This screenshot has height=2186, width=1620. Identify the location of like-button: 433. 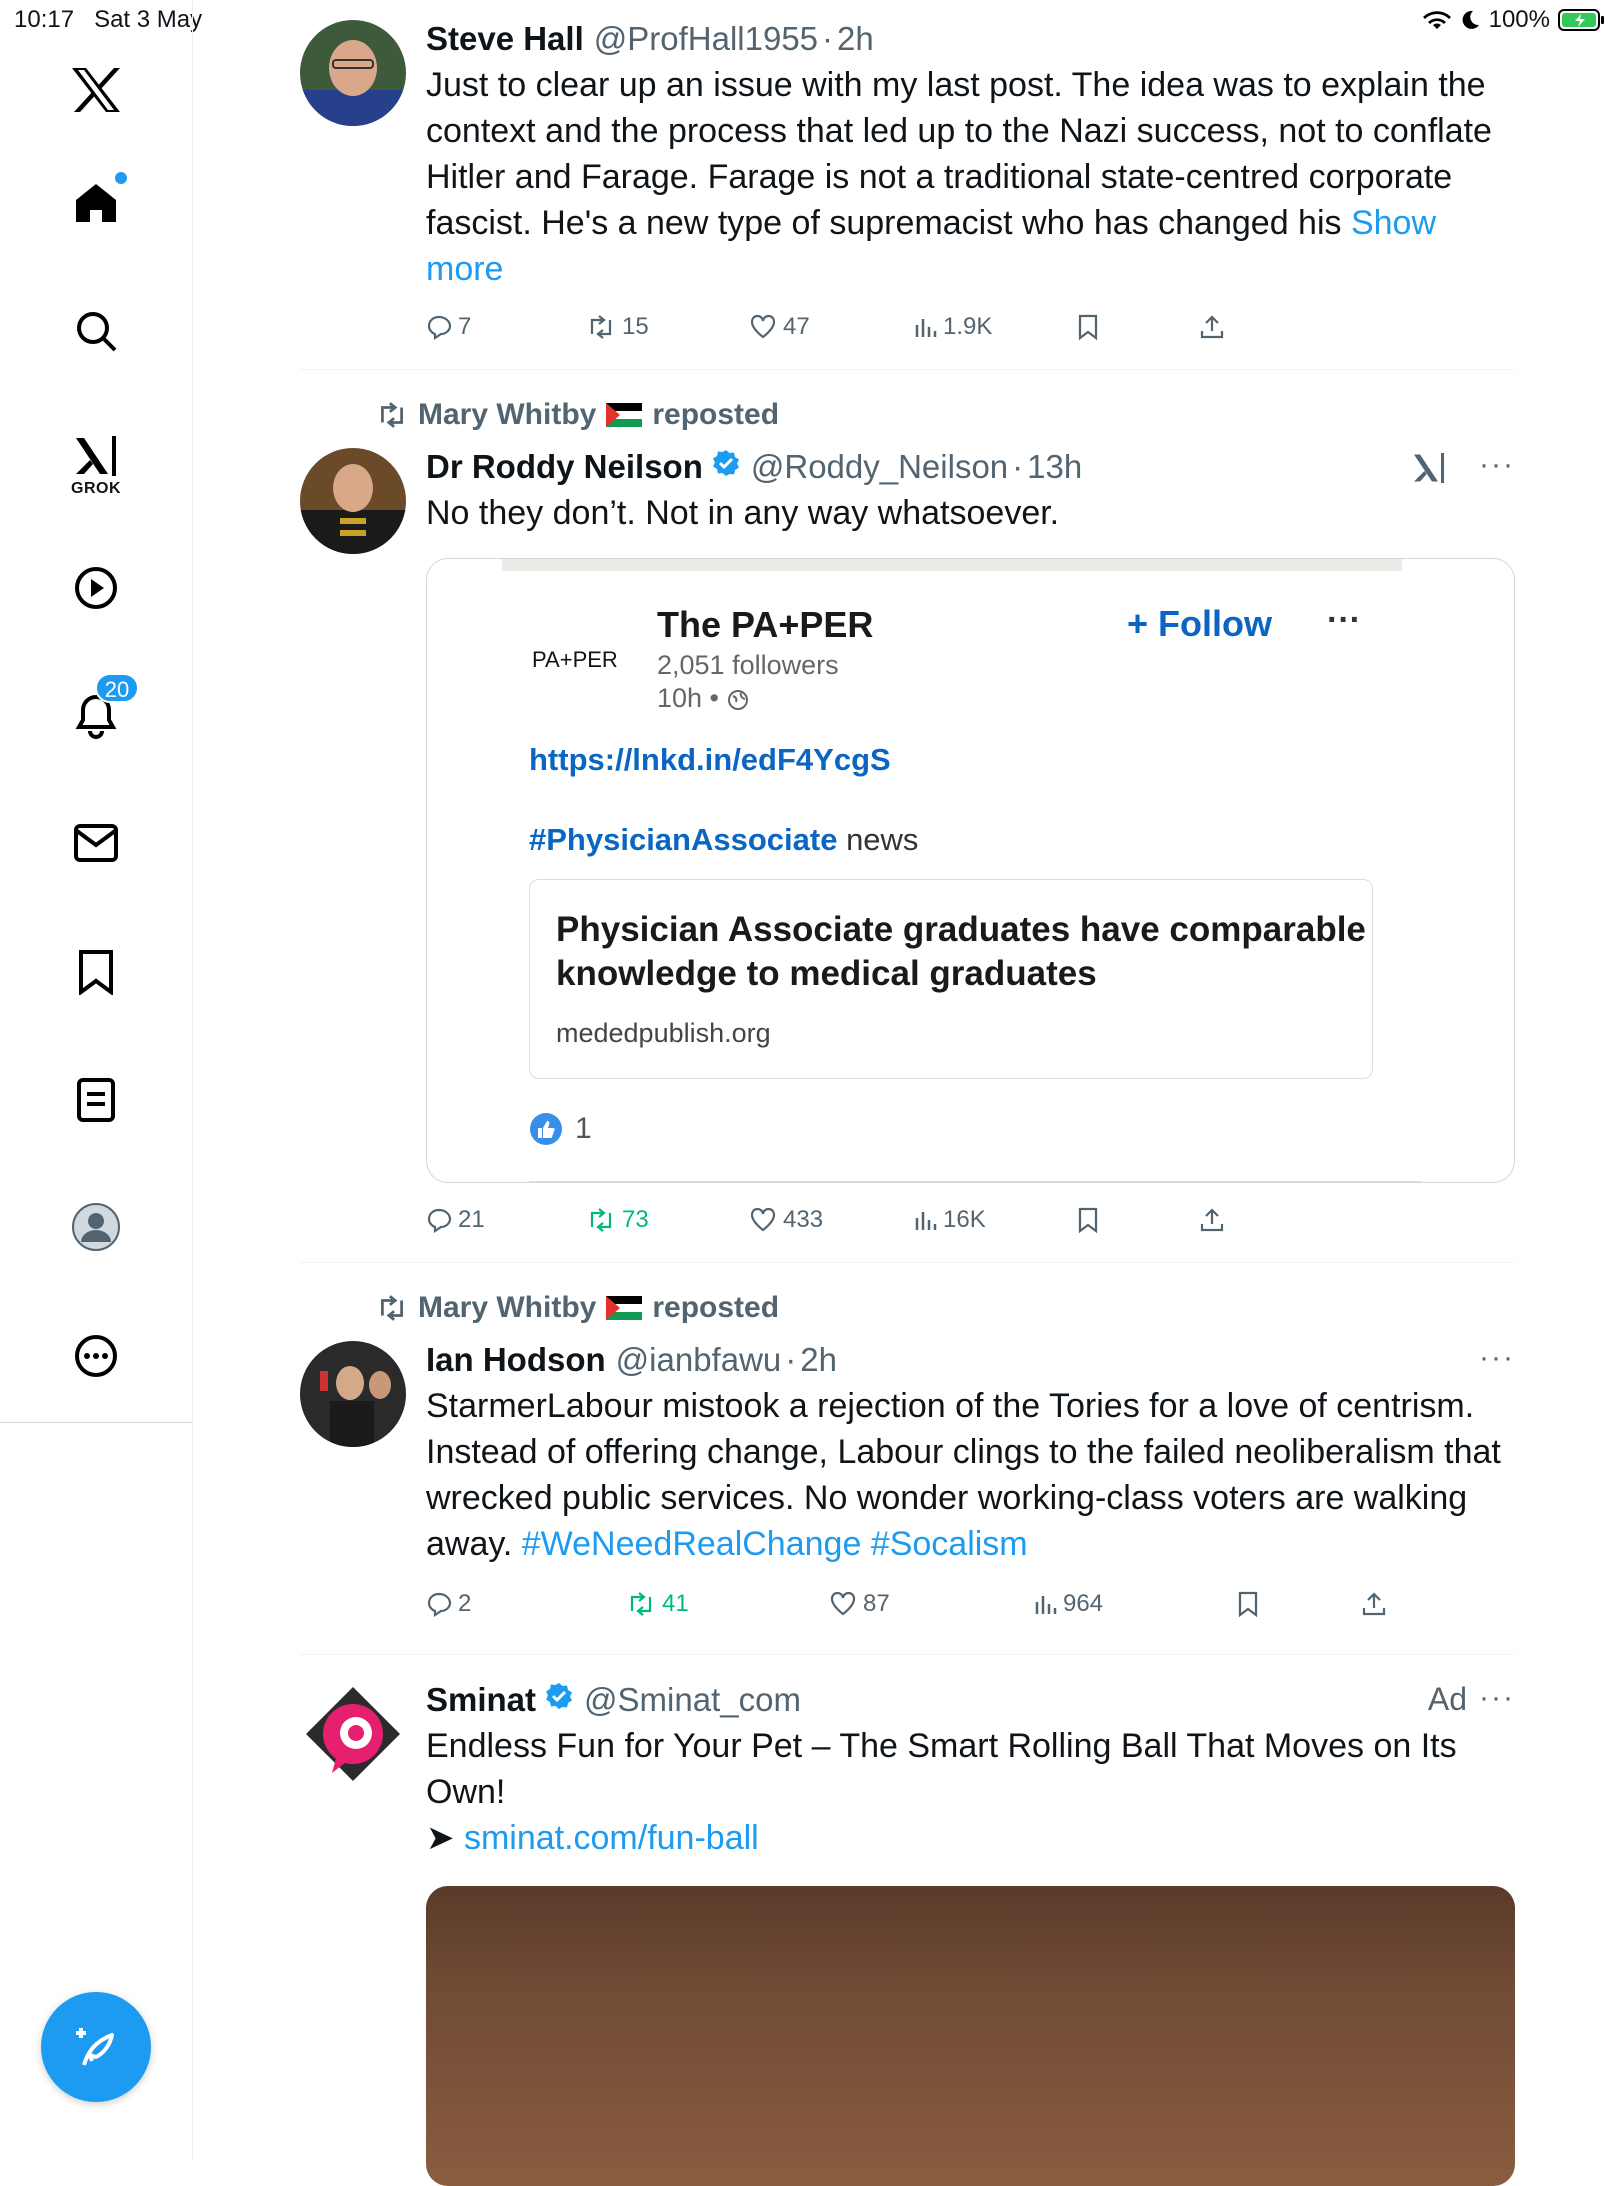
(786, 1220).